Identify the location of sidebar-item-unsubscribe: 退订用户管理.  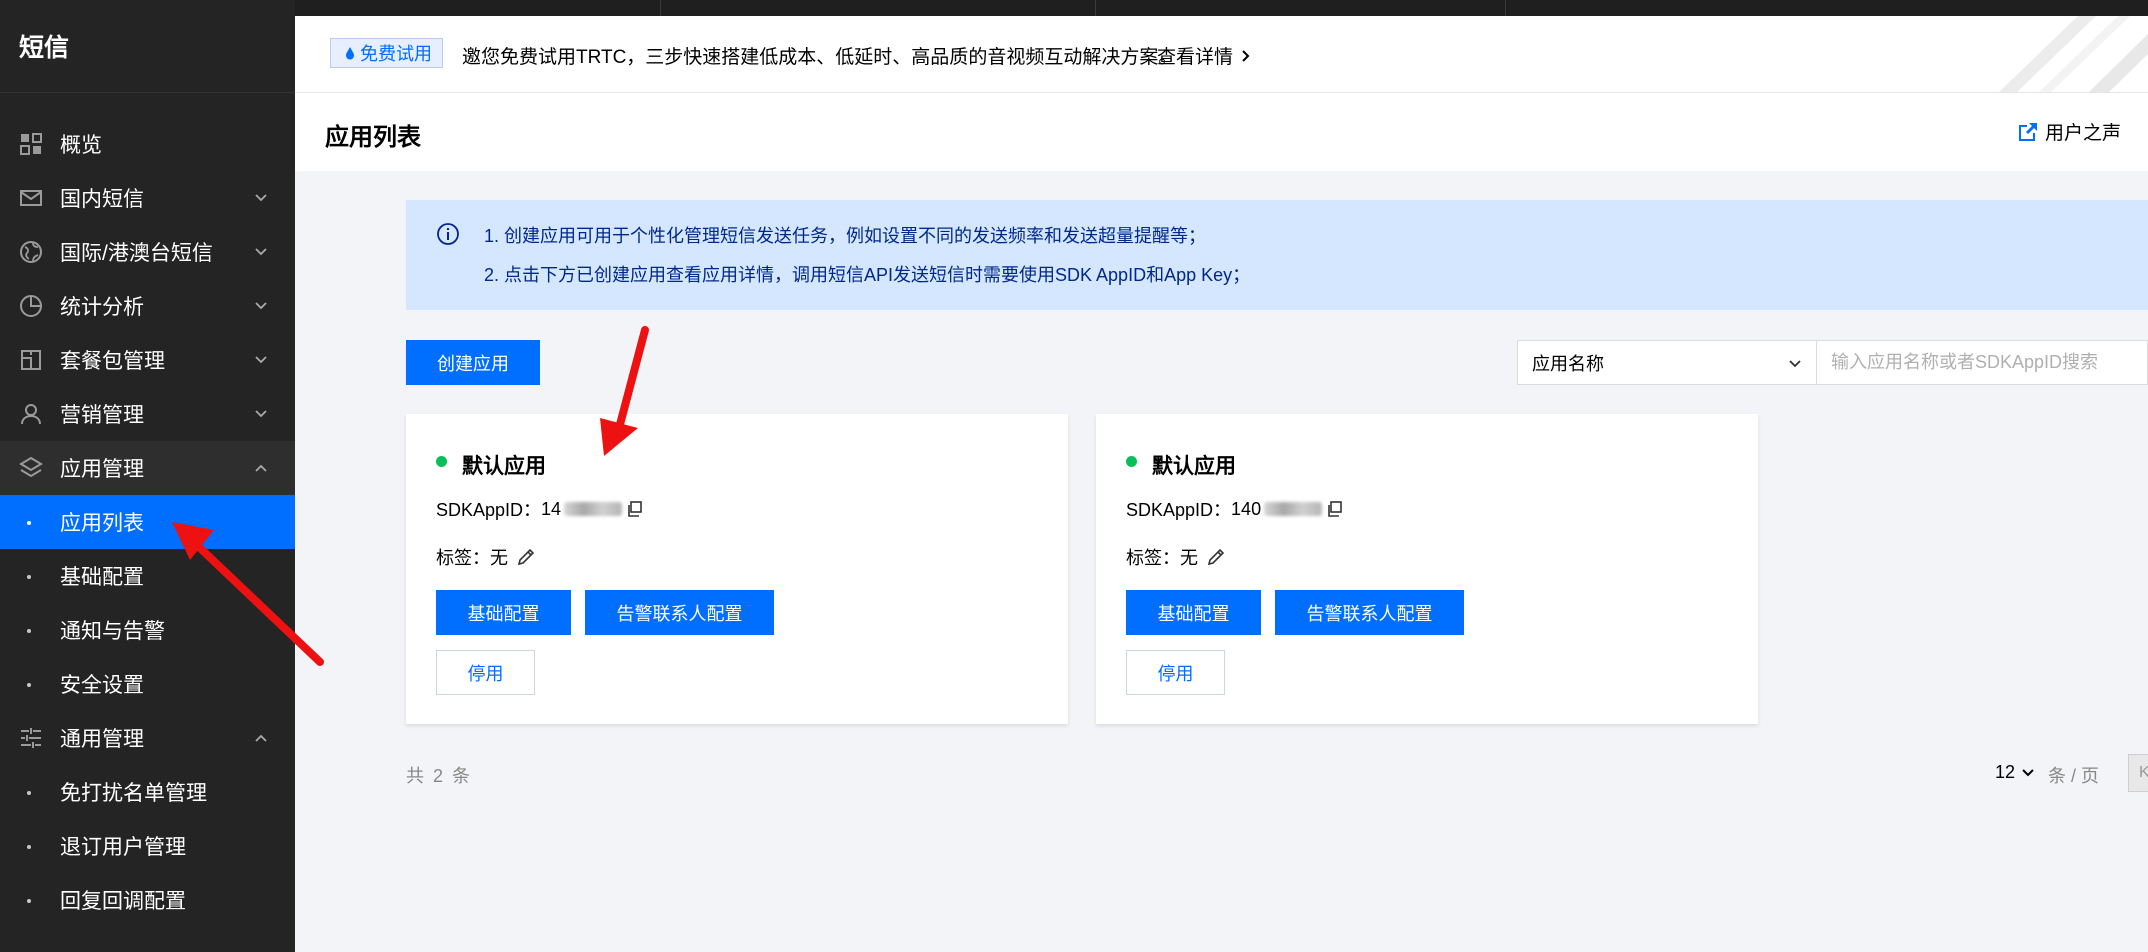
(147, 846).